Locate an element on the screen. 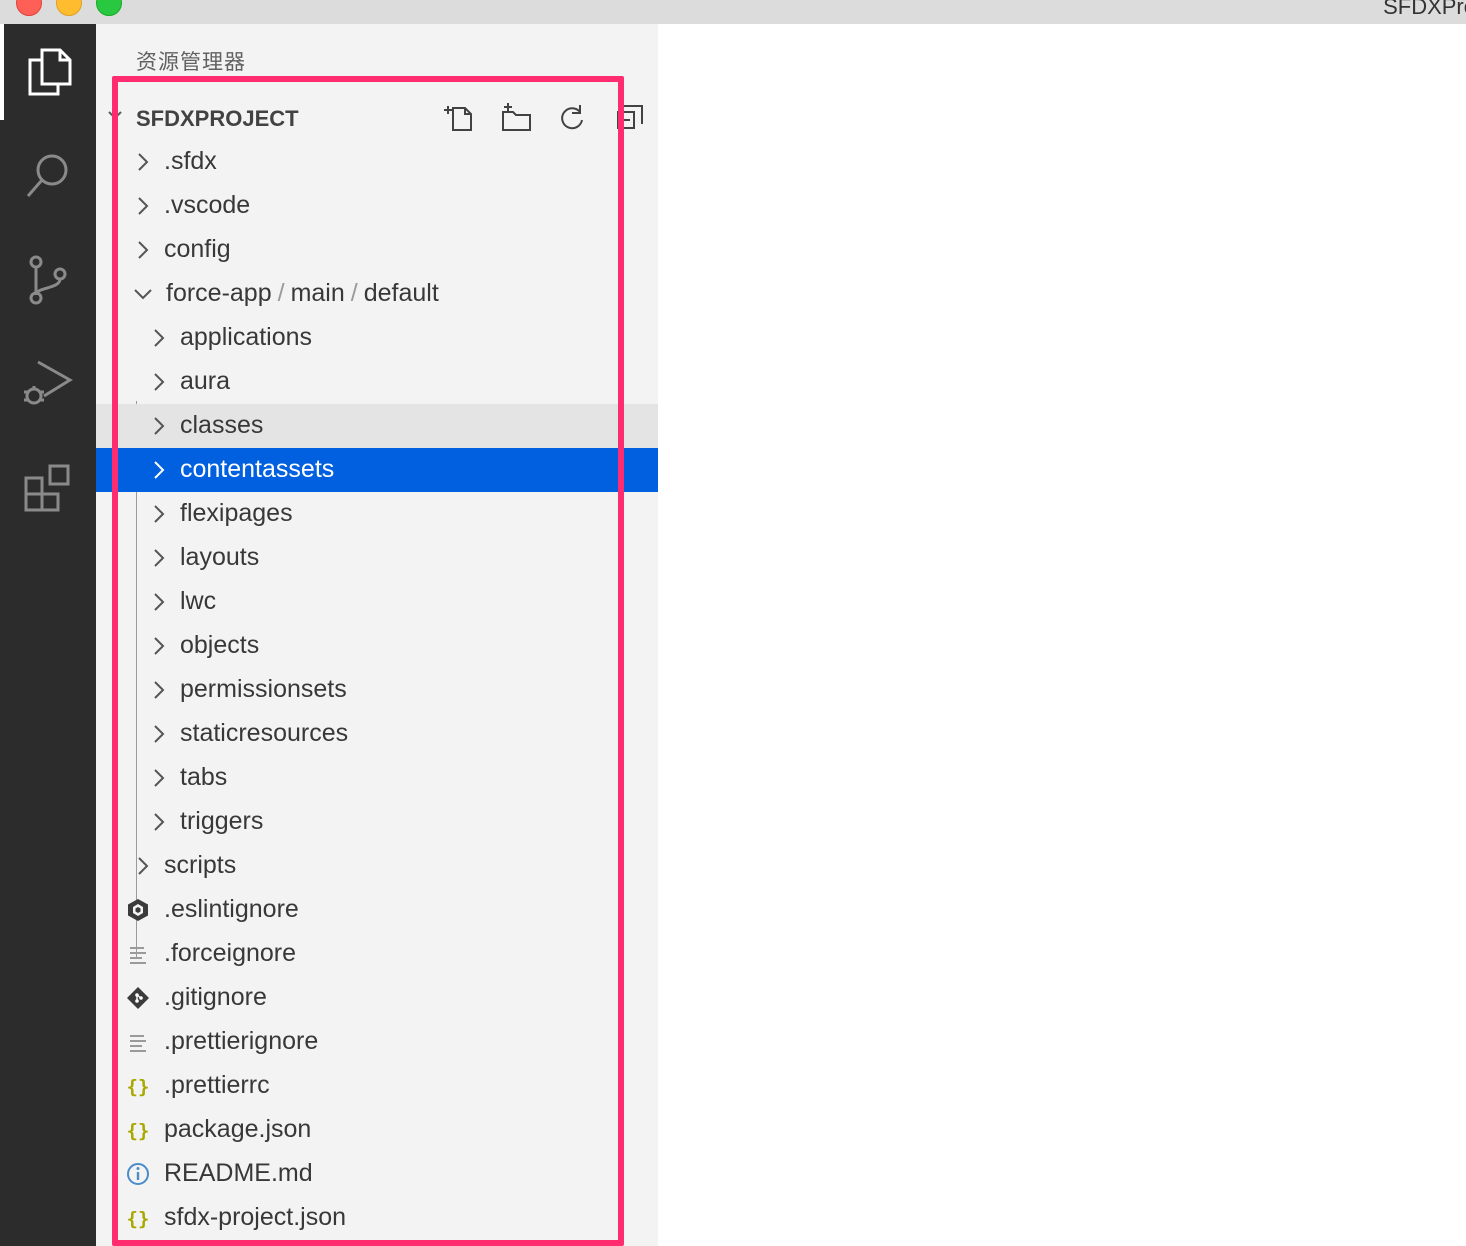 This screenshot has width=1466, height=1246. section-header: SFDXPROJECT is located at coordinates (377, 118).